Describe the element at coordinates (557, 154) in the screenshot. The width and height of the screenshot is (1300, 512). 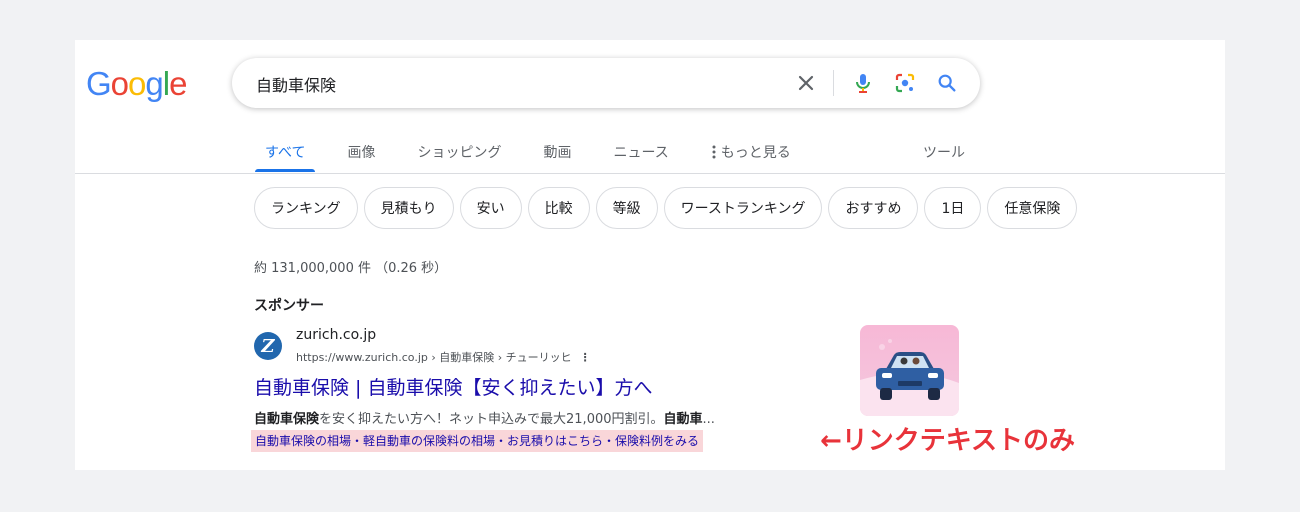
I see `tab-videos: 動画` at that location.